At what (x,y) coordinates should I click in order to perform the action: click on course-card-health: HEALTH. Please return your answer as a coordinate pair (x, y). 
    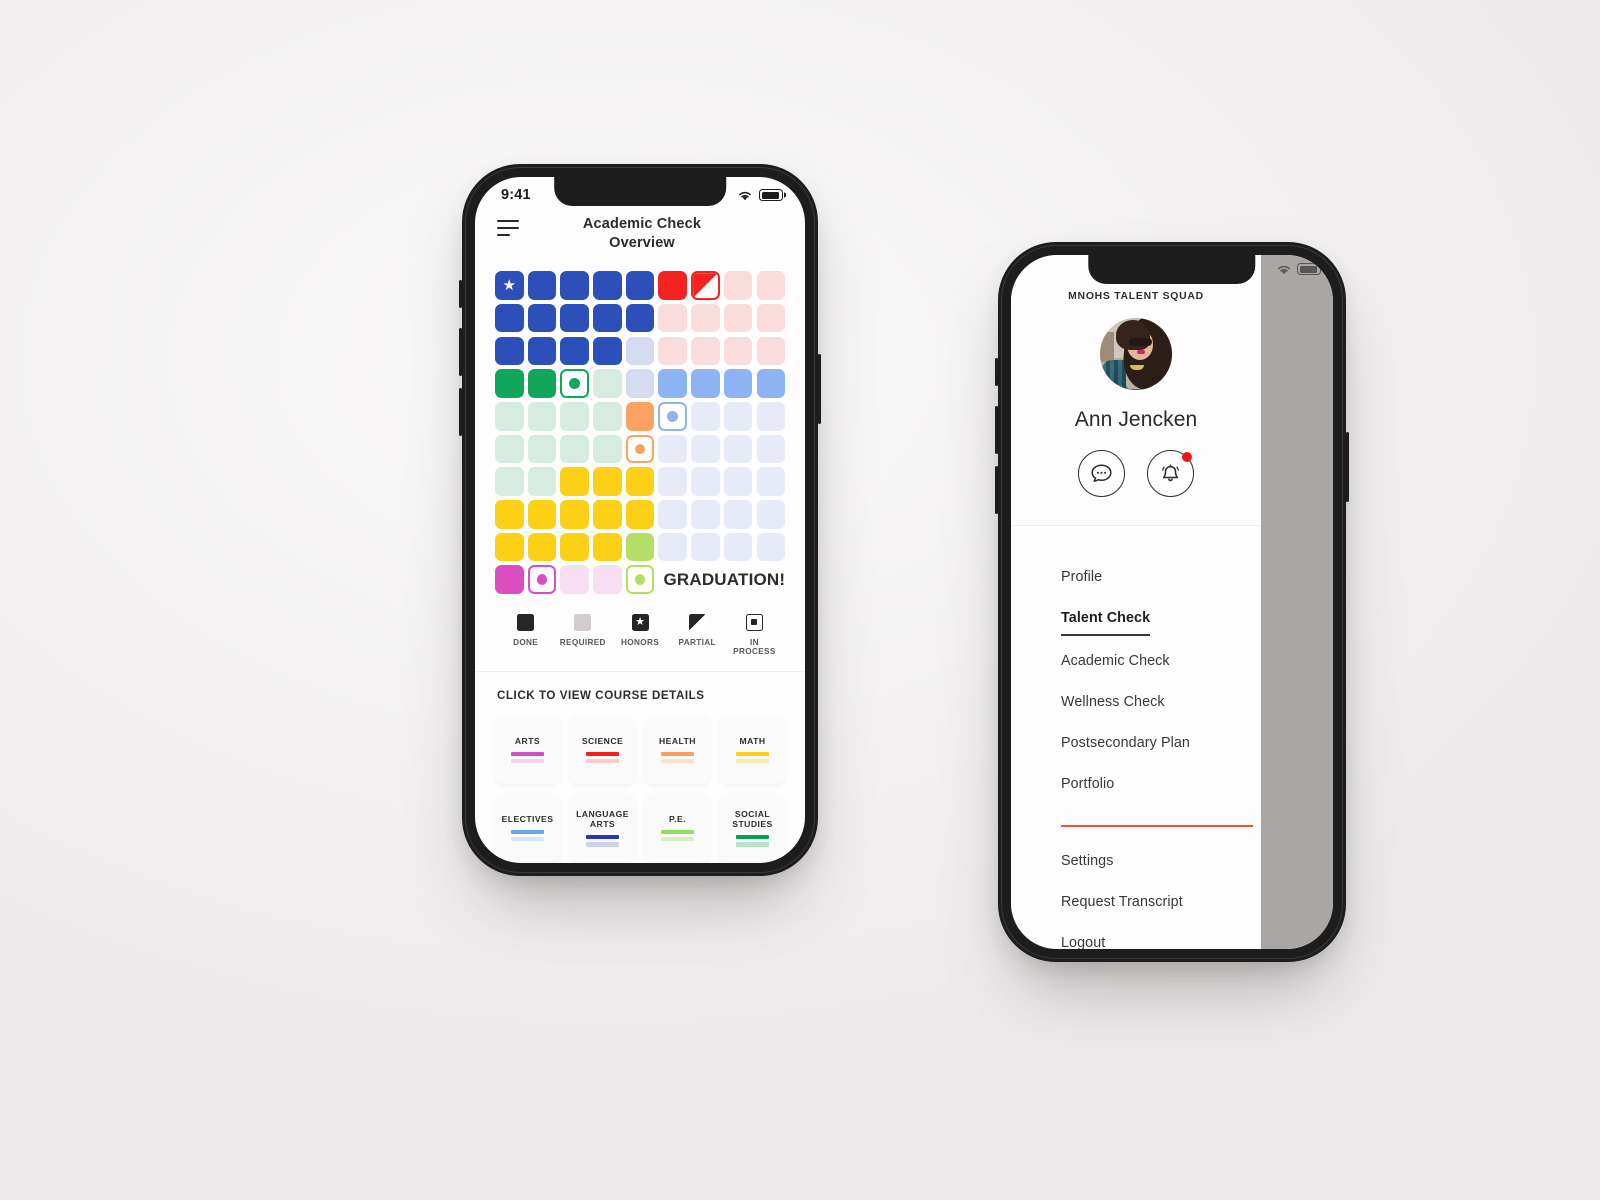
    Looking at the image, I should click on (677, 749).